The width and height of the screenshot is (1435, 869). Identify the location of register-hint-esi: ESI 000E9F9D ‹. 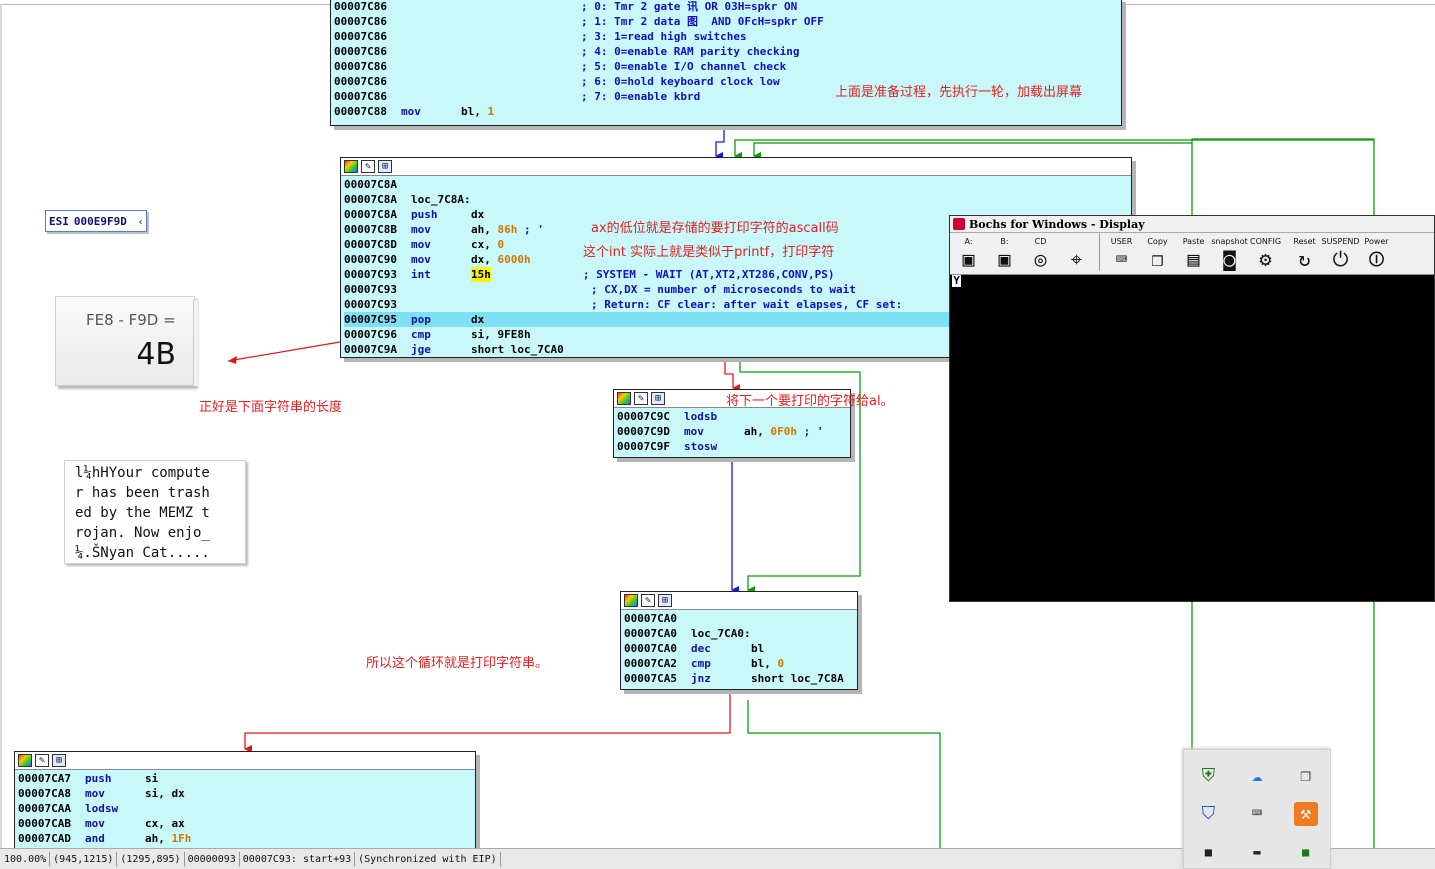
(96, 221).